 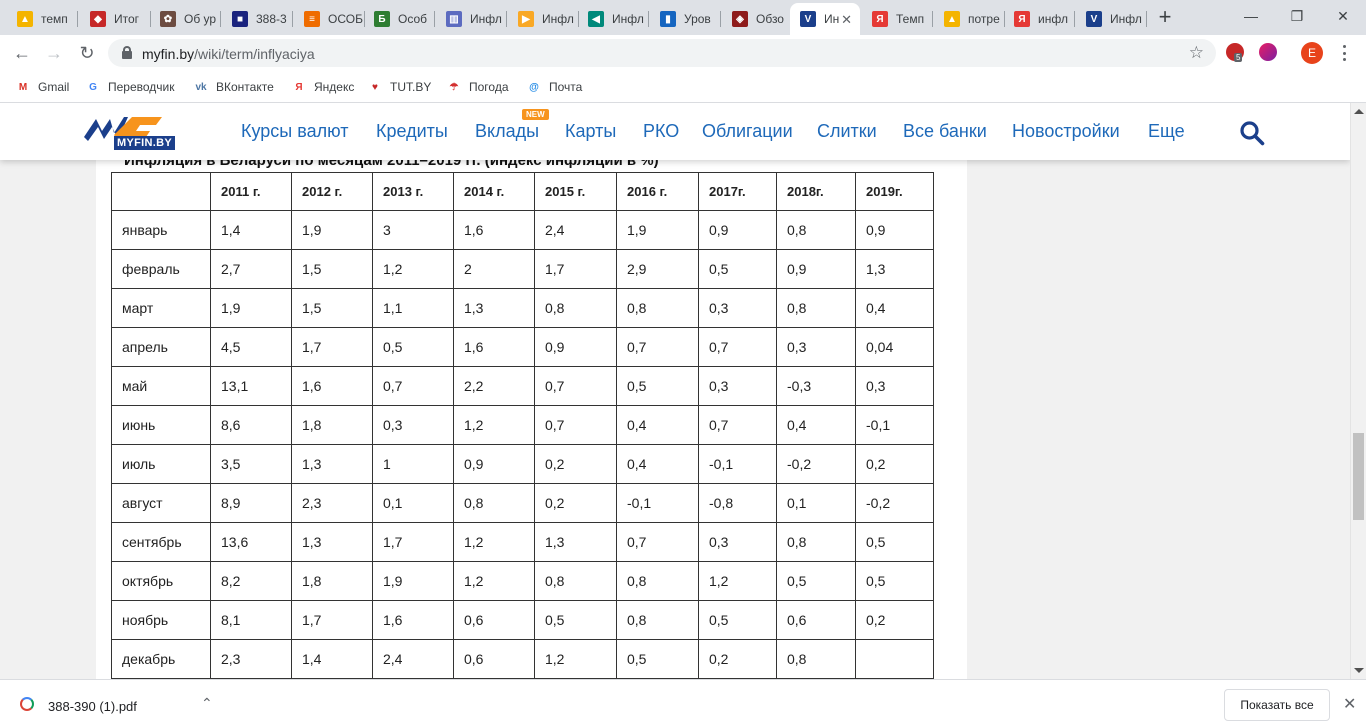 What do you see at coordinates (685, 19) in the screenshot?
I see `browser-tab: ▮ Уров` at bounding box center [685, 19].